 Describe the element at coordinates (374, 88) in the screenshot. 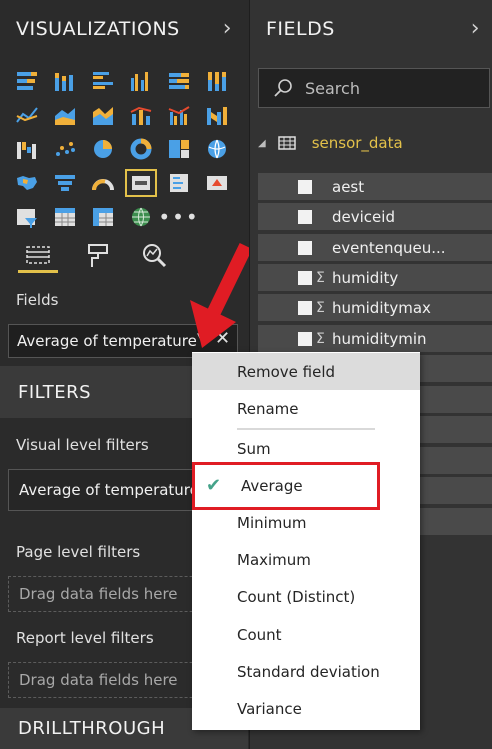

I see `search-input: Search` at that location.